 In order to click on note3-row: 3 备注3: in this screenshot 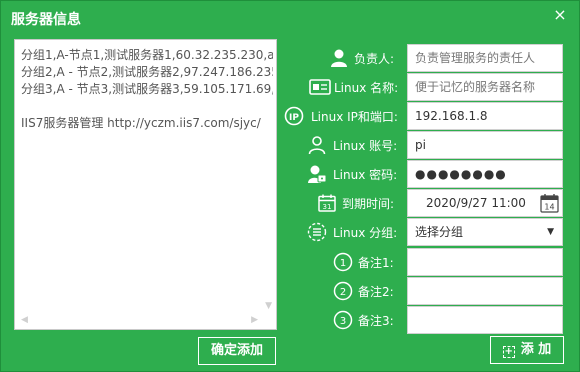, I will do `click(426, 320)`.